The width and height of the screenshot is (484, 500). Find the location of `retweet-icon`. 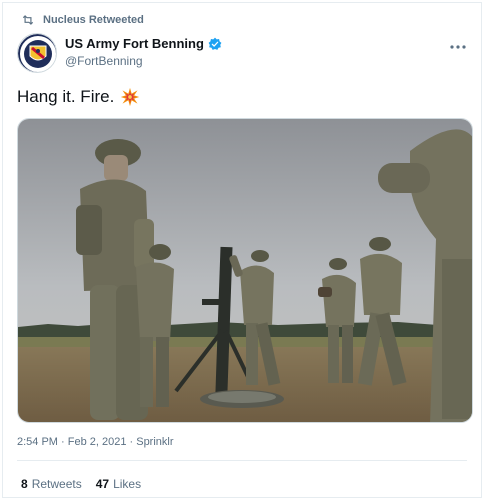

retweet-icon is located at coordinates (28, 20).